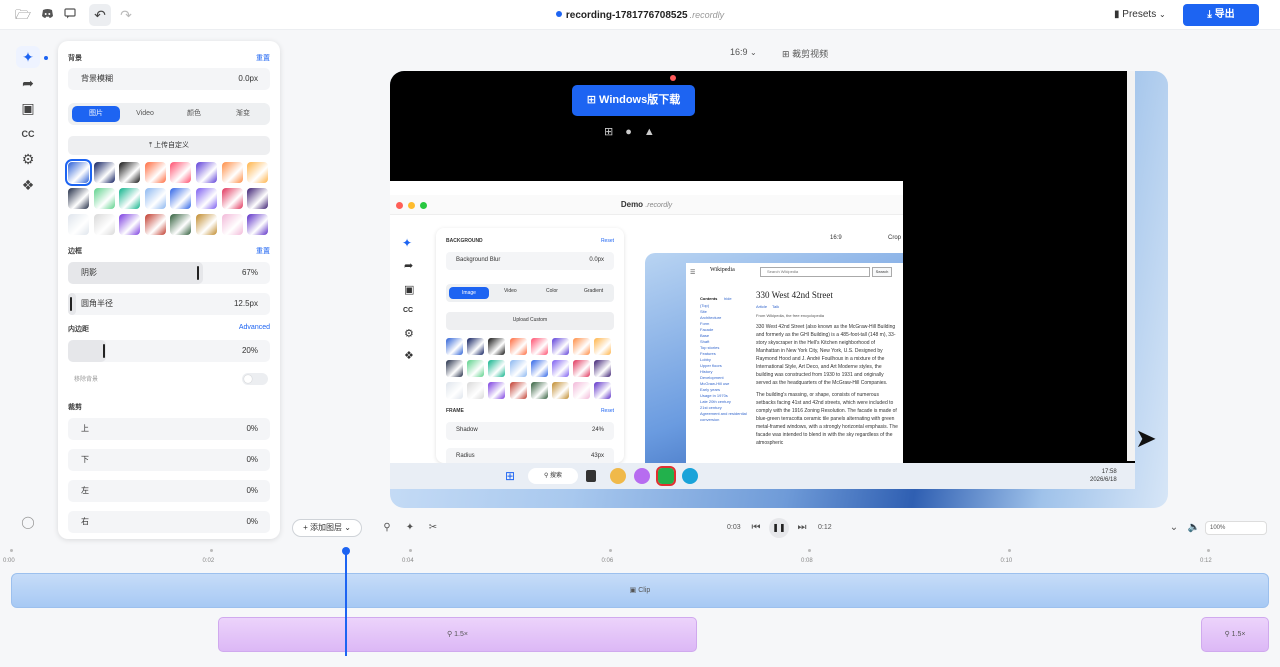  Describe the element at coordinates (659, 205) in the screenshot. I see `inner-title-ext: .recordly` at that location.